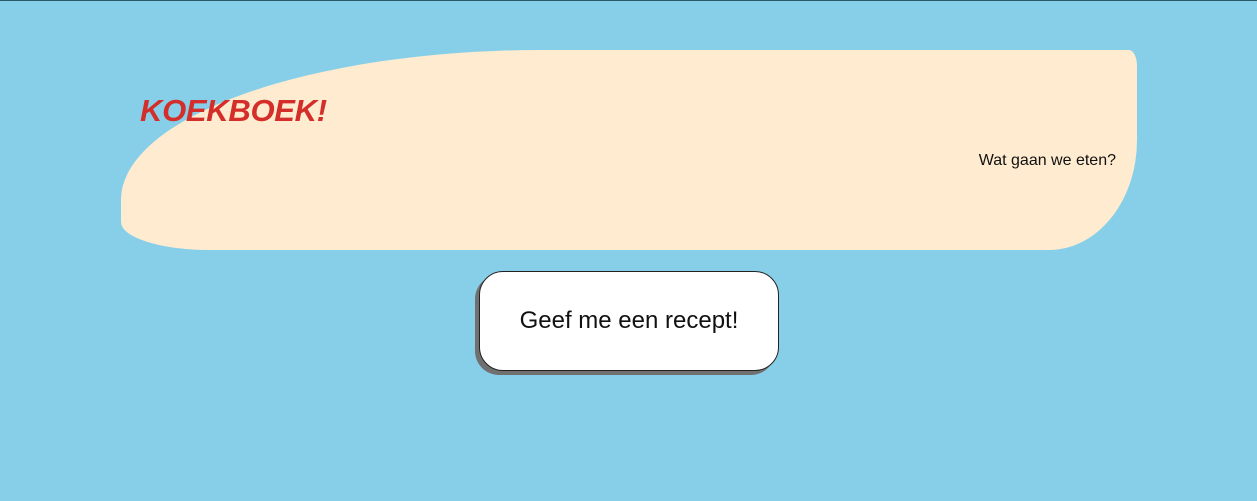  Describe the element at coordinates (629, 321) in the screenshot. I see `give-recipe-button: Geef me een recept!` at that location.